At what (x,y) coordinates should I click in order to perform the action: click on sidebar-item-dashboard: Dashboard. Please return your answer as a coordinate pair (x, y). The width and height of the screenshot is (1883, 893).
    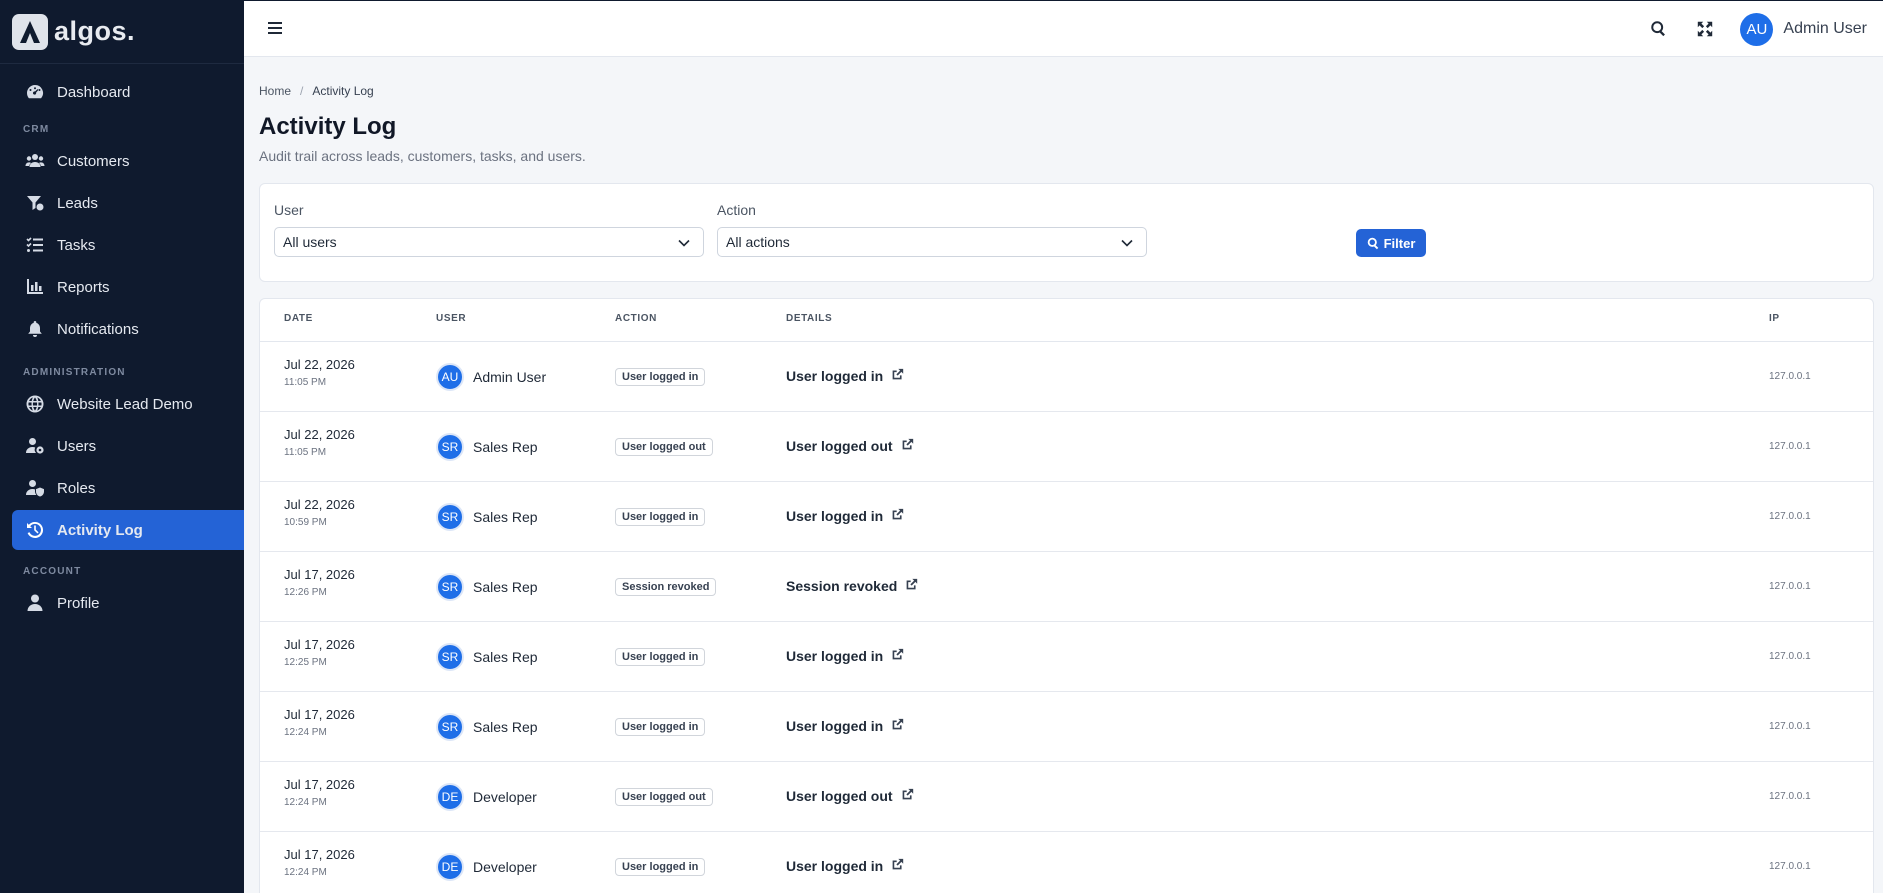
    Looking at the image, I should click on (128, 92).